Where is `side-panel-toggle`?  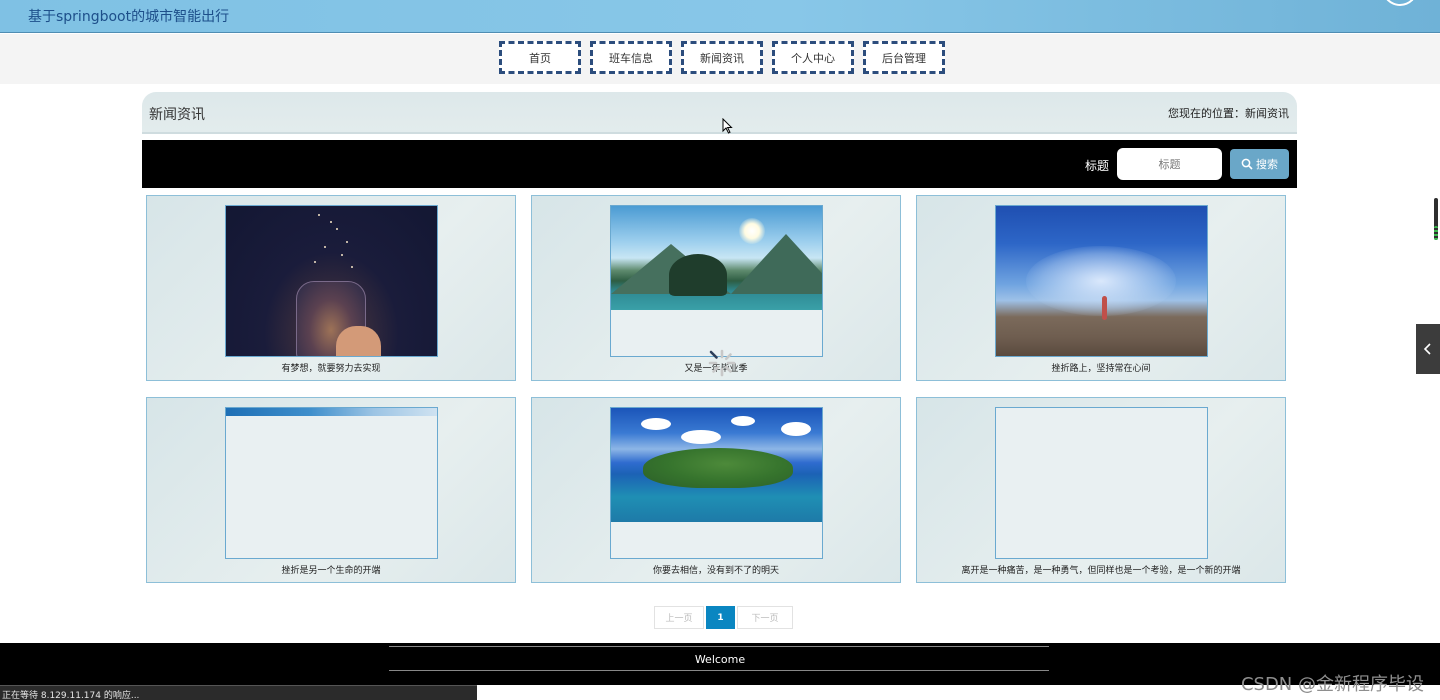
side-panel-toggle is located at coordinates (1428, 349).